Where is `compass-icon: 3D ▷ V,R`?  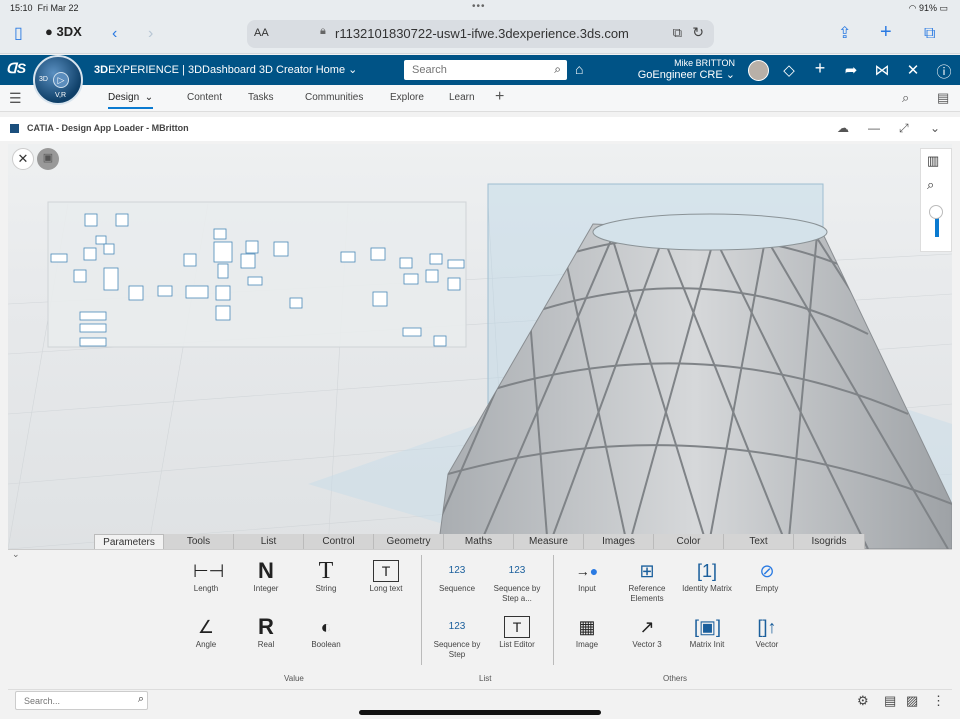 compass-icon: 3D ▷ V,R is located at coordinates (58, 80).